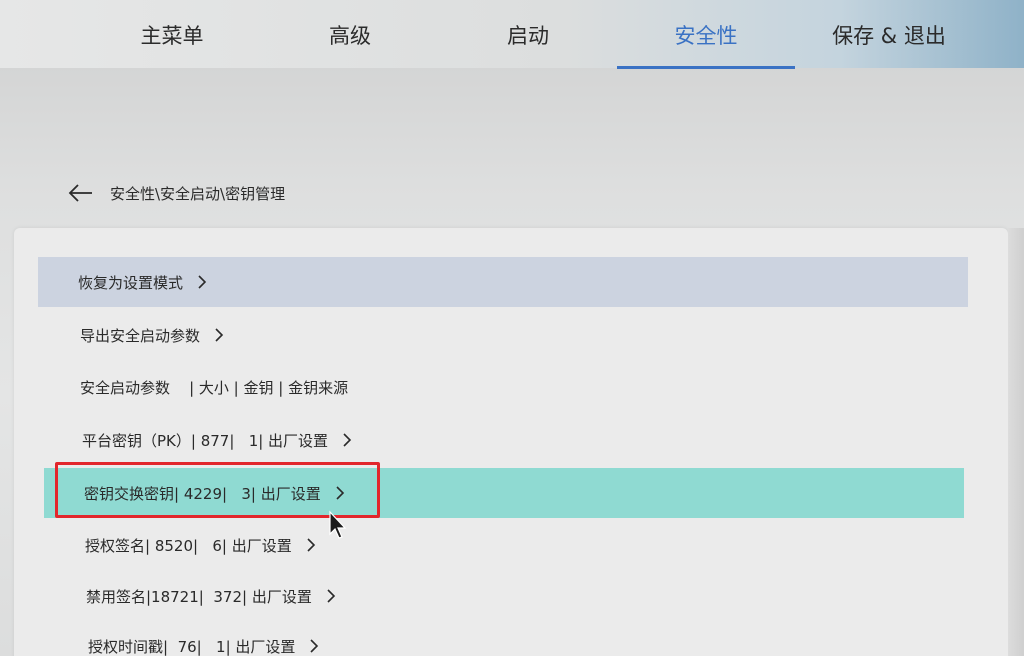 The image size is (1024, 656). I want to click on row-restore-setup-mode: 恢复为设置模式, so click(503, 282).